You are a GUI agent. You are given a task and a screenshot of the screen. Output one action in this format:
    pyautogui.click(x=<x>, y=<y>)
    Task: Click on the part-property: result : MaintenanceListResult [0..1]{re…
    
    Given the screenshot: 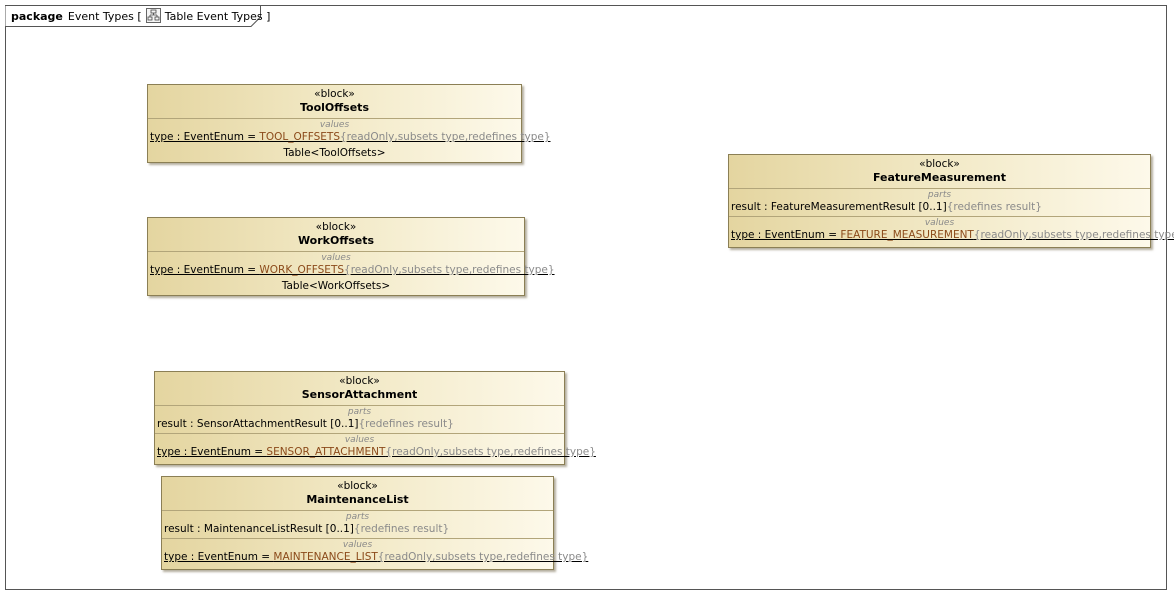 What is the action you would take?
    pyautogui.click(x=357, y=529)
    